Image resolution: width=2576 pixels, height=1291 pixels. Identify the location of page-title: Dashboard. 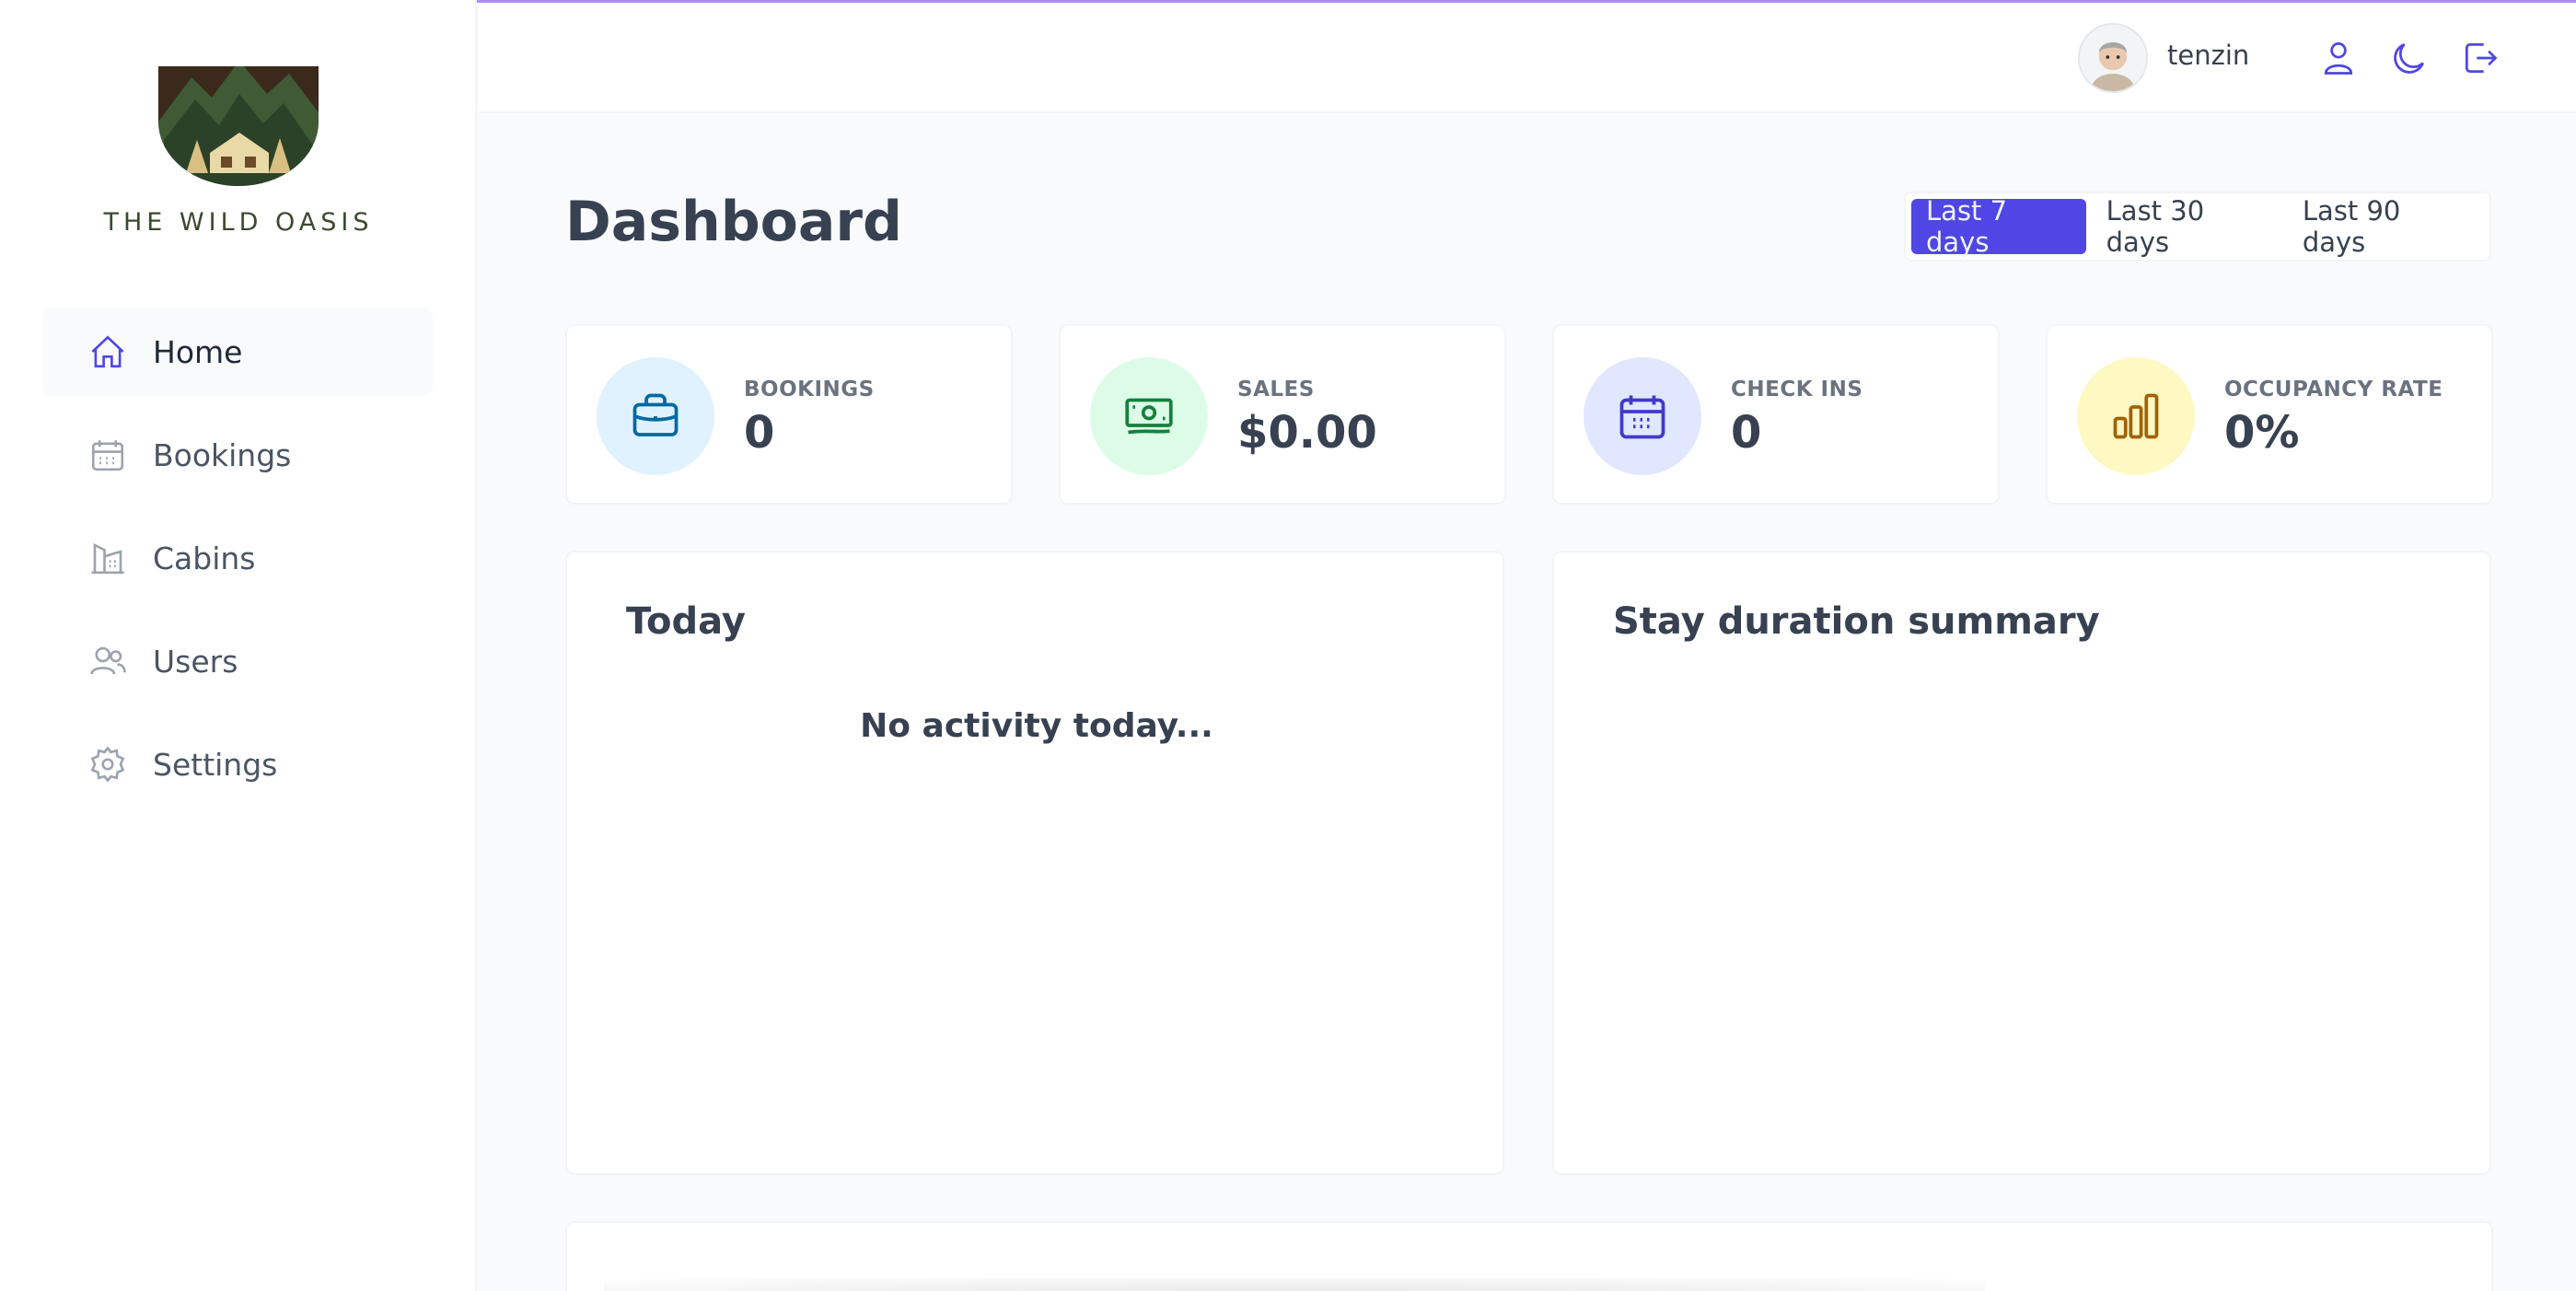
(733, 222).